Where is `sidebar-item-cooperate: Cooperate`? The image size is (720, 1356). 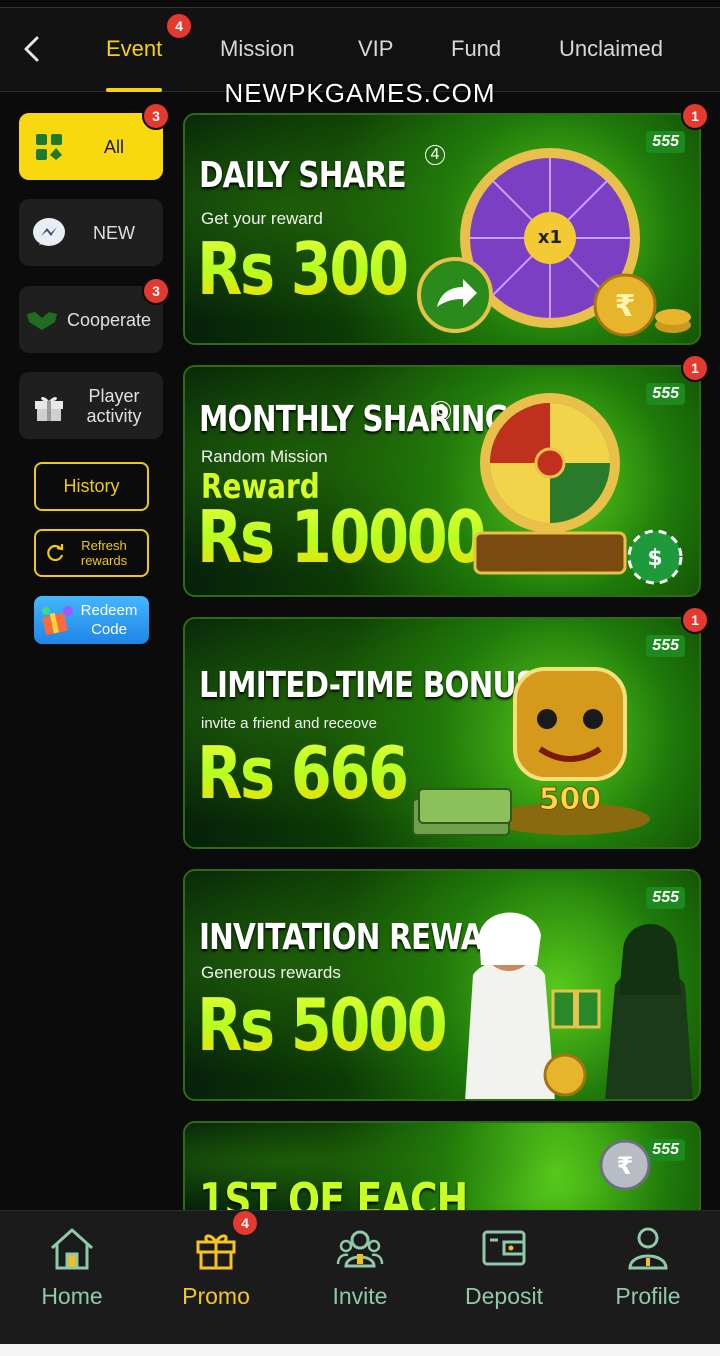 sidebar-item-cooperate: Cooperate is located at coordinates (91, 319).